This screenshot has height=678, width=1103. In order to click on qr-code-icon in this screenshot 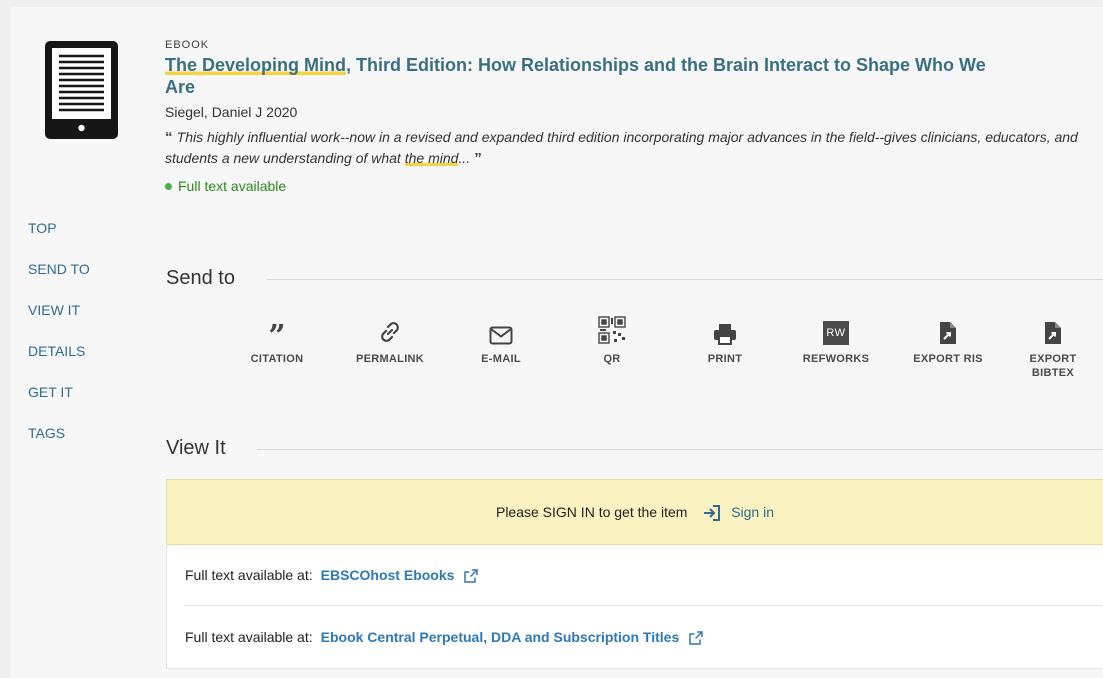, I will do `click(612, 330)`.